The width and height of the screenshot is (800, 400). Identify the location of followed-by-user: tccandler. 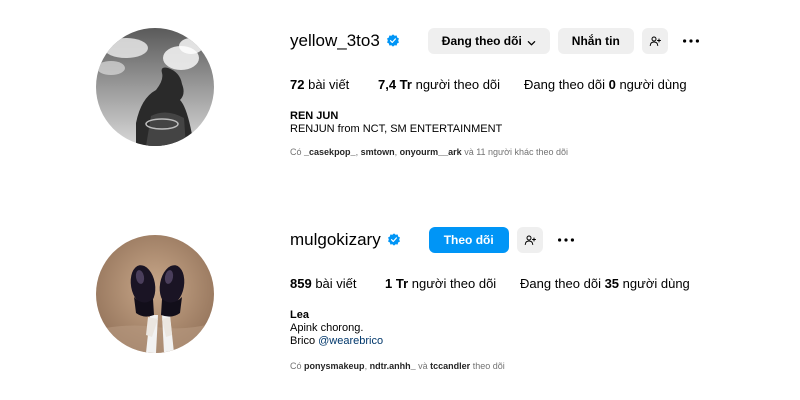
(450, 366).